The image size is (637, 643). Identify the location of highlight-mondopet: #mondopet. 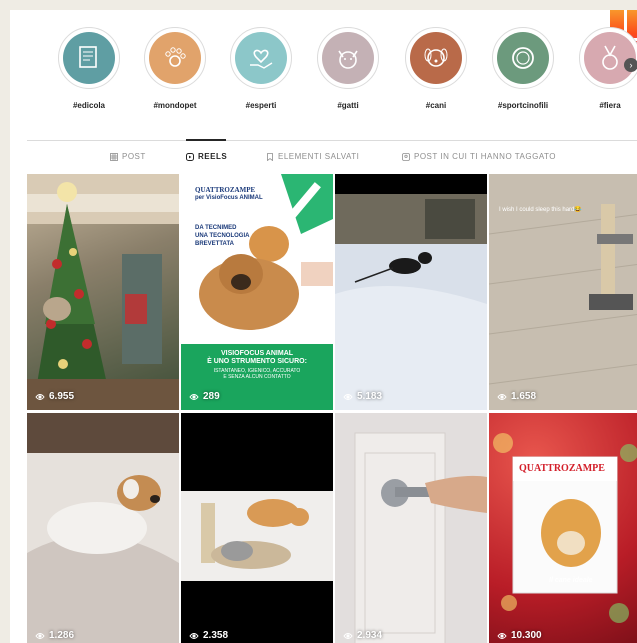
(175, 67).